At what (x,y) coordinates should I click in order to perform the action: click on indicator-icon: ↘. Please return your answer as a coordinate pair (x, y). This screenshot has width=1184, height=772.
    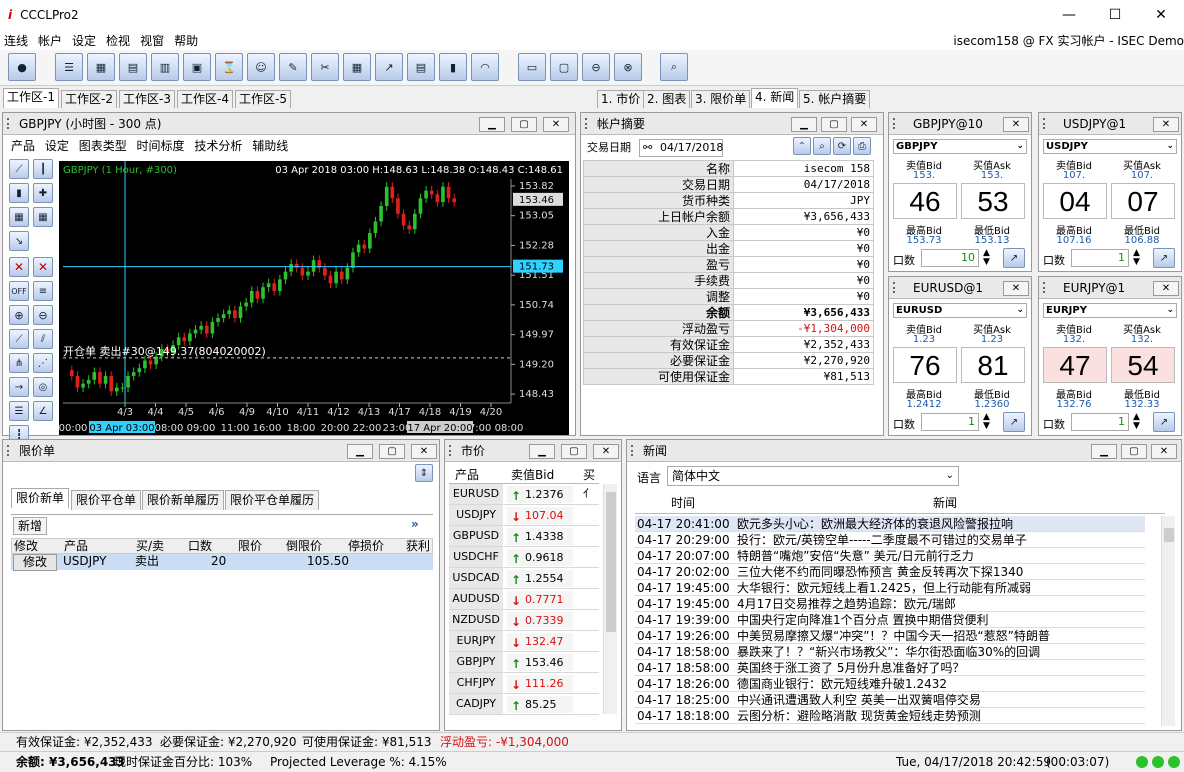
    Looking at the image, I should click on (19, 241).